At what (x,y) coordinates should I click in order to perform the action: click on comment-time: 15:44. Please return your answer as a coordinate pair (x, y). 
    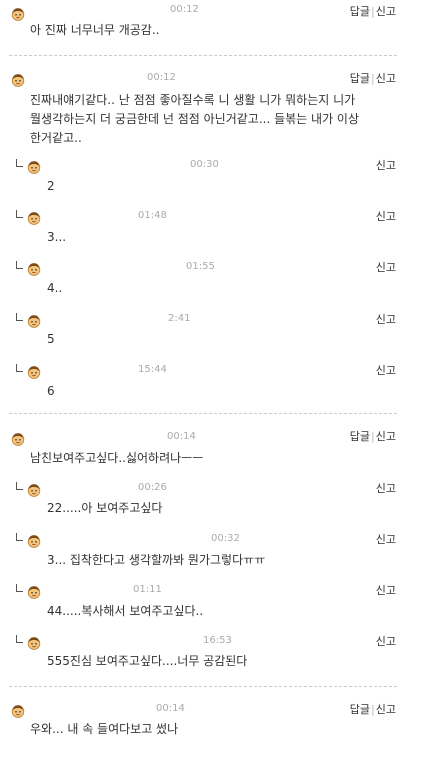
    Looking at the image, I should click on (152, 369).